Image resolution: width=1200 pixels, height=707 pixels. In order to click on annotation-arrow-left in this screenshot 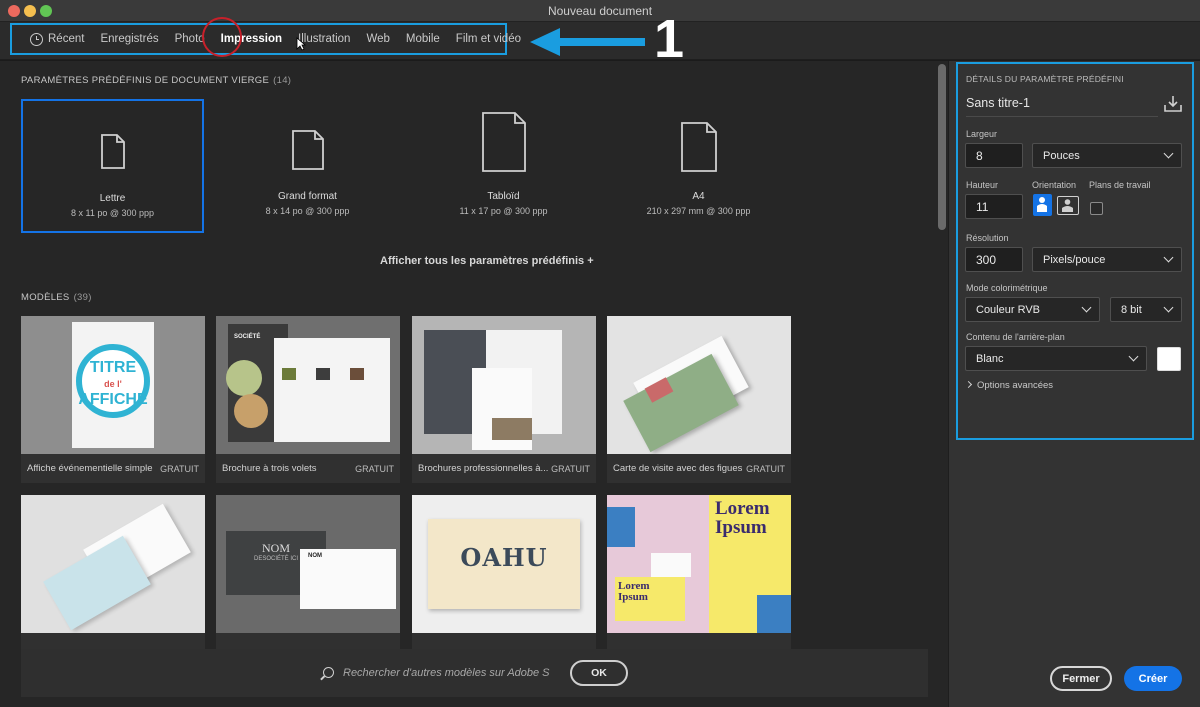, I will do `click(587, 42)`.